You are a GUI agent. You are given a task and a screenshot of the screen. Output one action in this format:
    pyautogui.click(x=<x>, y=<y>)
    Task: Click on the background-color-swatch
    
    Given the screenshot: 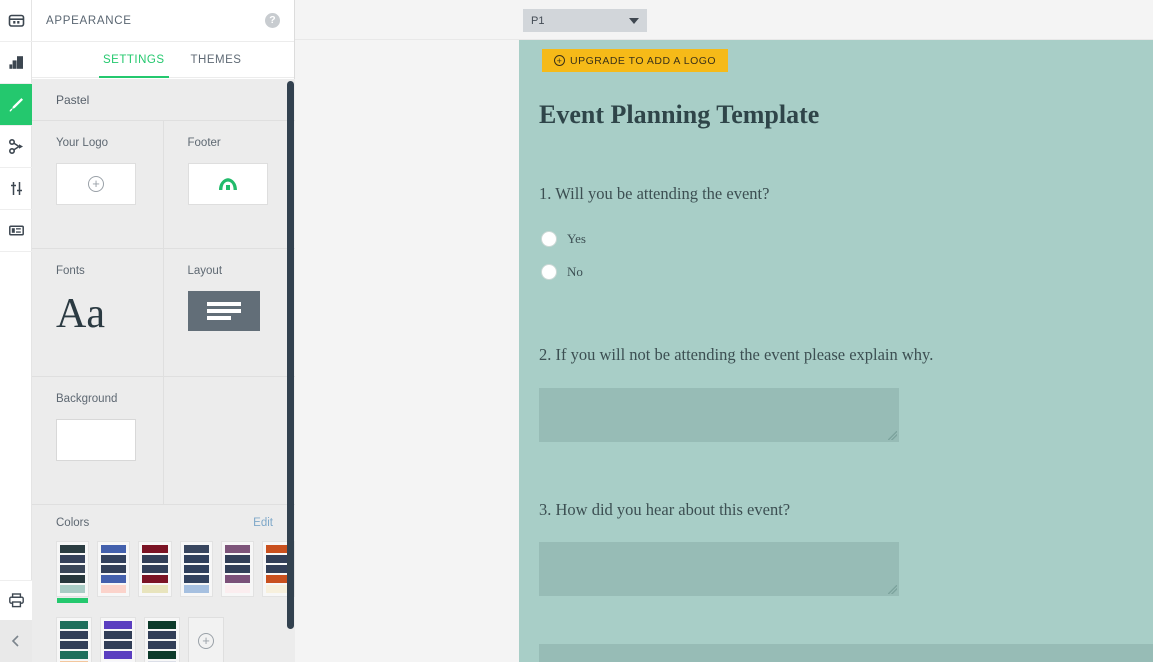 What is the action you would take?
    pyautogui.click(x=96, y=440)
    